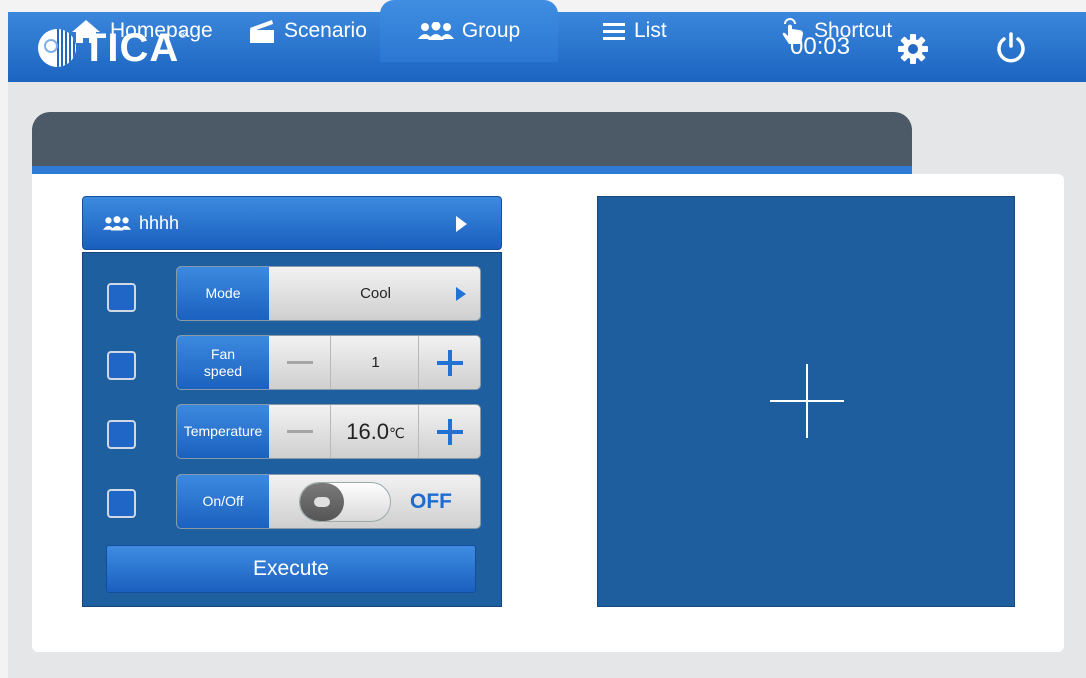  I want to click on onoff-state: OFF, so click(431, 501).